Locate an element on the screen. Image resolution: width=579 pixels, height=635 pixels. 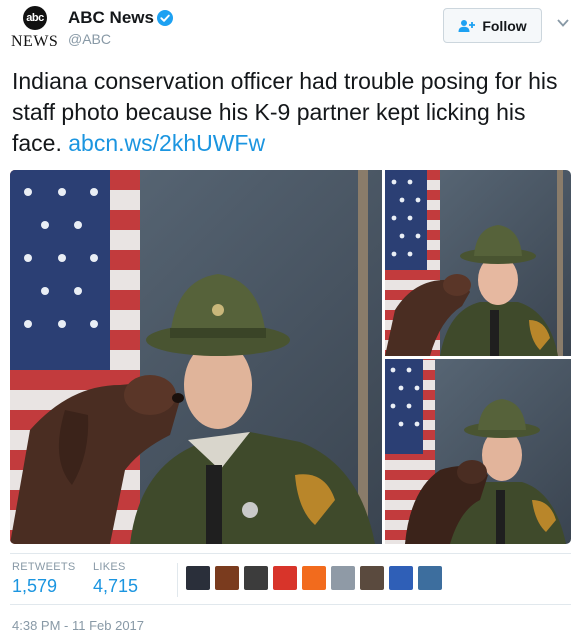
chevron-down-icon is located at coordinates (563, 23).